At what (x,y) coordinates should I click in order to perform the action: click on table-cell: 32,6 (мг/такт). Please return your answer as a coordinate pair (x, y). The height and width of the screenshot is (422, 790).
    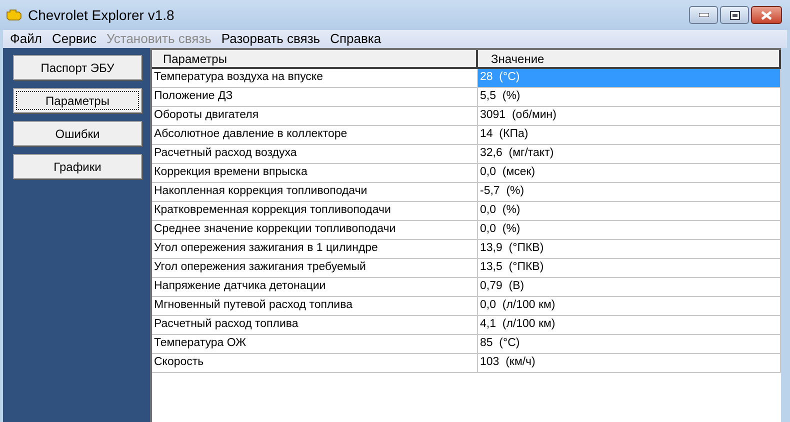
    Looking at the image, I should click on (629, 154).